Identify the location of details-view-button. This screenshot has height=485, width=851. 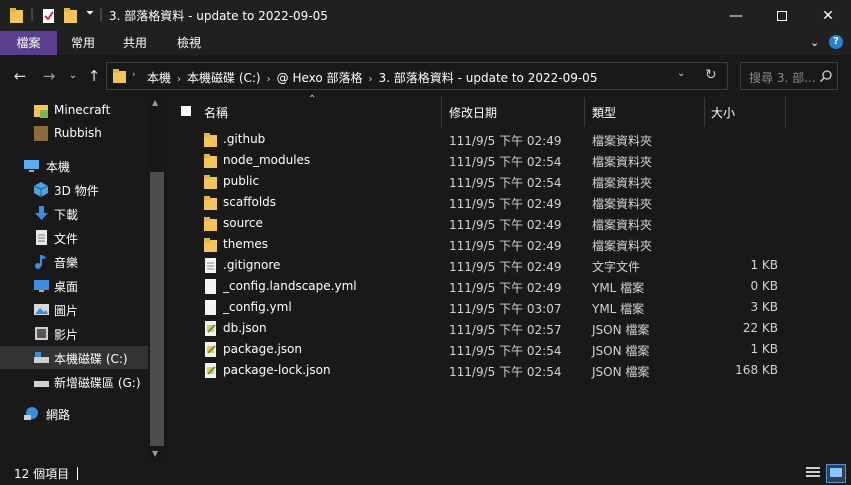
(813, 473).